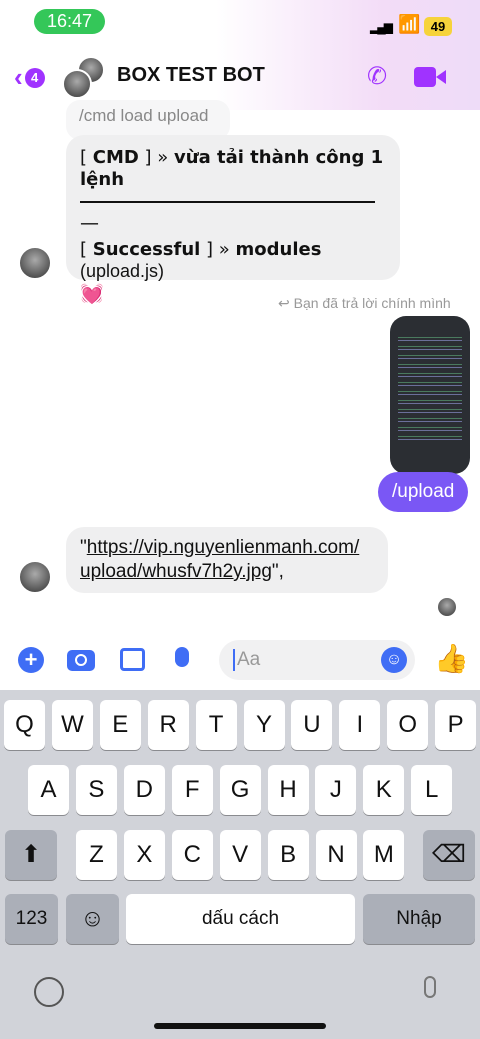 The height and width of the screenshot is (1039, 480). What do you see at coordinates (449, 855) in the screenshot?
I see `backspace-key: ⌫` at bounding box center [449, 855].